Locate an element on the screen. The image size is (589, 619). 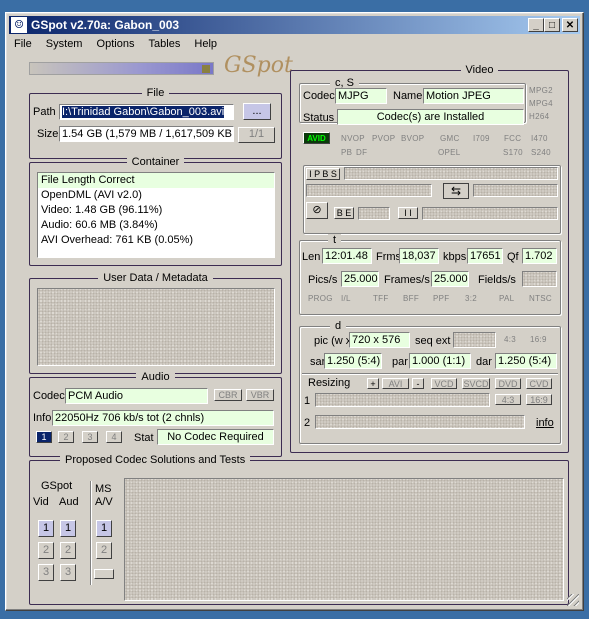
cbr-button: CBR is located at coordinates (228, 395).